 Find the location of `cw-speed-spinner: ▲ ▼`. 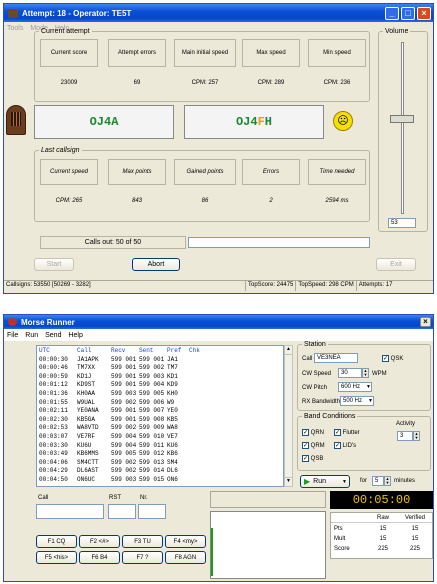

cw-speed-spinner: ▲ ▼ is located at coordinates (365, 373).